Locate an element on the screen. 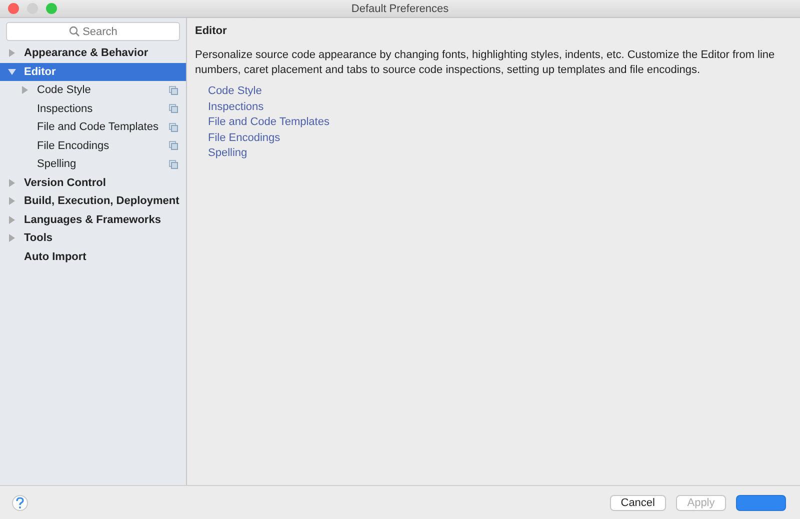 The height and width of the screenshot is (519, 800). tree-item: Auto Import is located at coordinates (93, 257).